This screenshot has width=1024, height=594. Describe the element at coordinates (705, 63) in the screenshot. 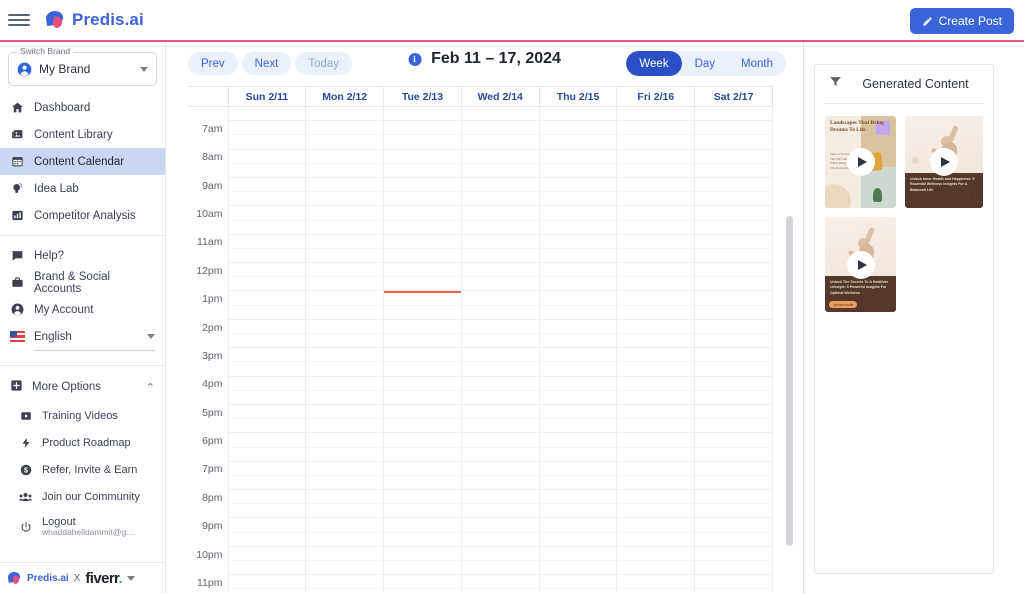

I see `view-day-button: Day` at that location.